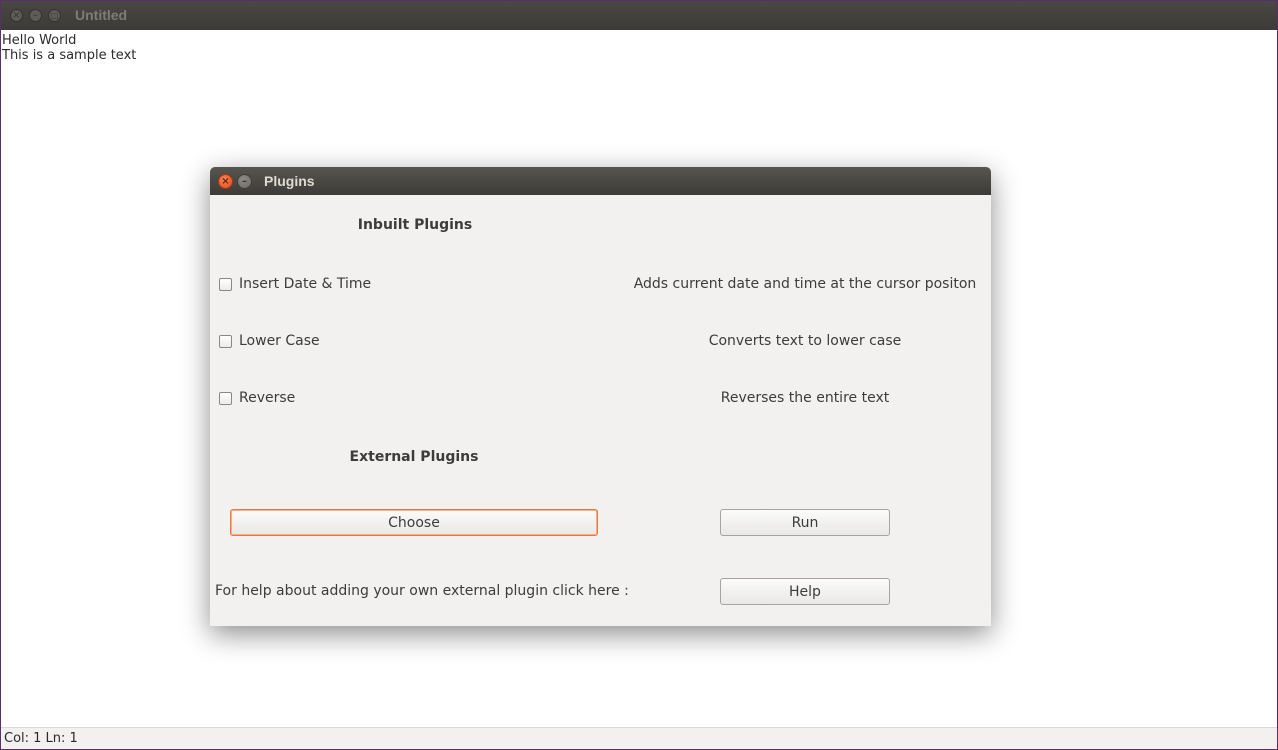 This screenshot has height=750, width=1278. Describe the element at coordinates (600, 181) in the screenshot. I see `dialog-titlebar: × – Plugins` at that location.